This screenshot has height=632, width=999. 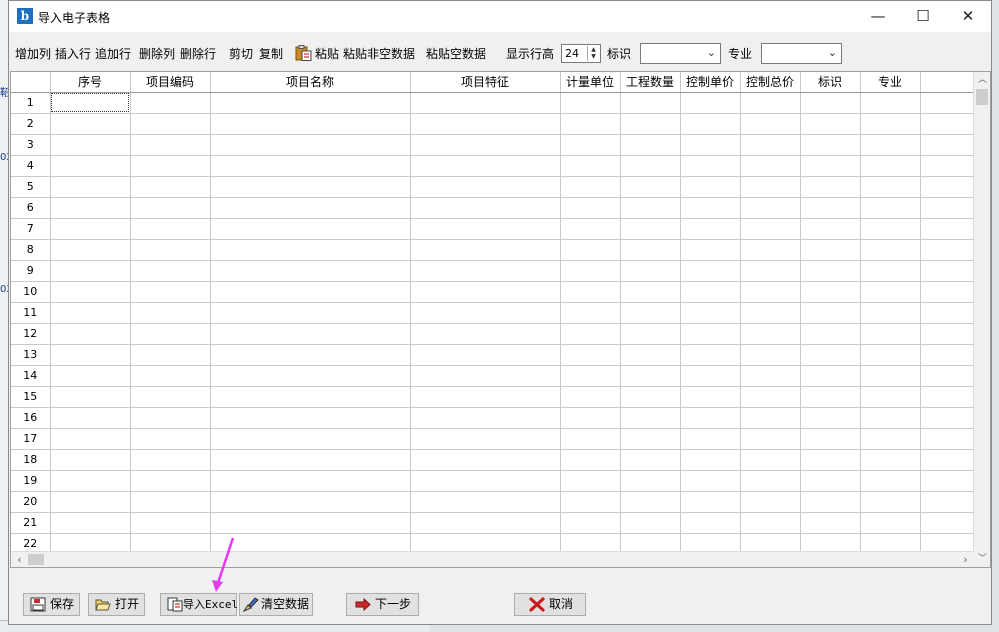 I want to click on minimize-button: —, so click(x=878, y=16).